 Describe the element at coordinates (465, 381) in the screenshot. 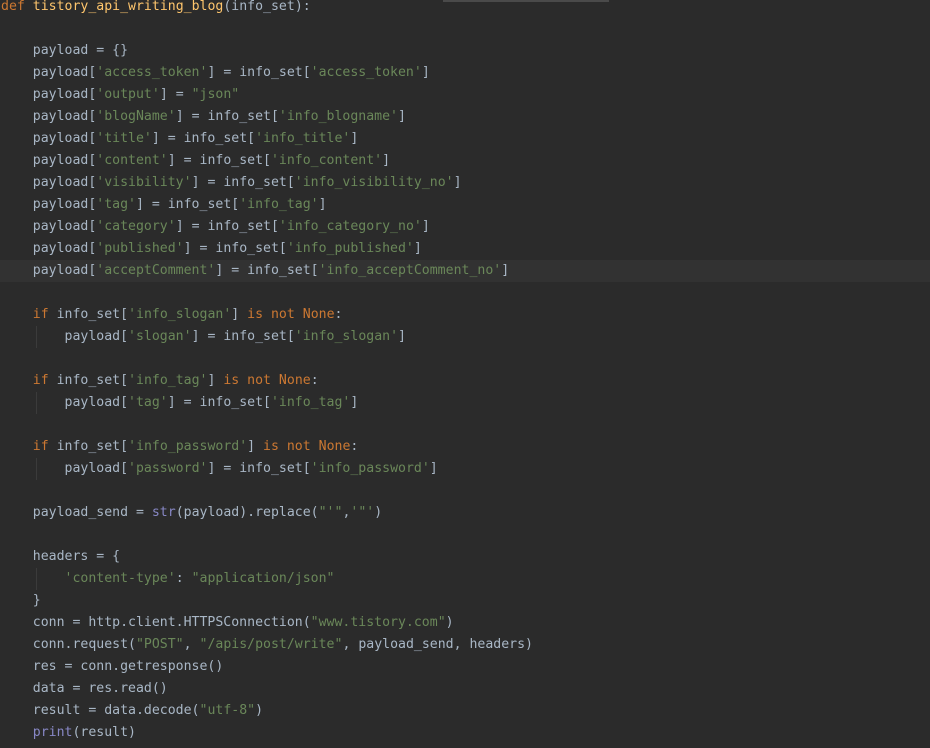

I see `code-line: if info_set['info_tag'] is not None:` at that location.